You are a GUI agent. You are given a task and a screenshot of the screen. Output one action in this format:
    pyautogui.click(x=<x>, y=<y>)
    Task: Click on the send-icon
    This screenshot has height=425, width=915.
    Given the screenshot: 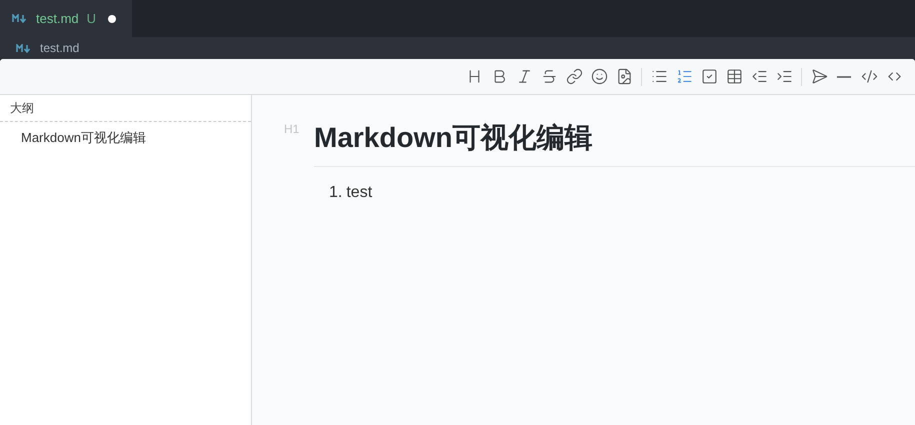 What is the action you would take?
    pyautogui.click(x=819, y=76)
    